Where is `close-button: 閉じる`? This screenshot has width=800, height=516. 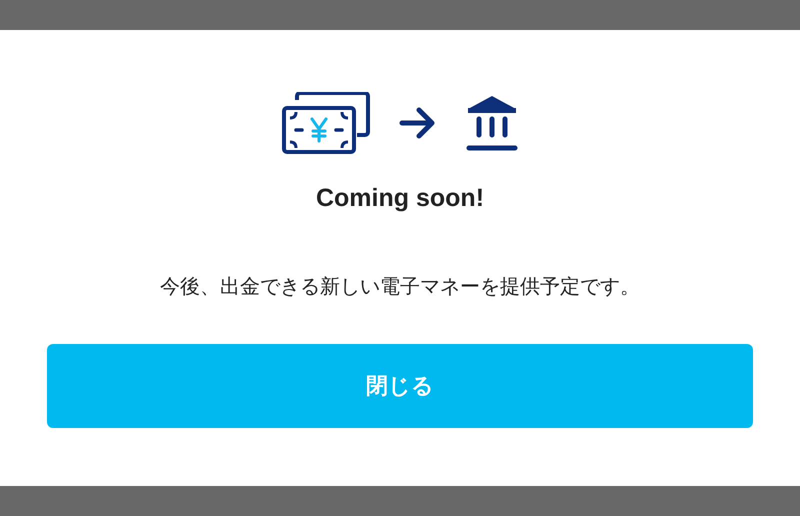 close-button: 閉じる is located at coordinates (400, 386).